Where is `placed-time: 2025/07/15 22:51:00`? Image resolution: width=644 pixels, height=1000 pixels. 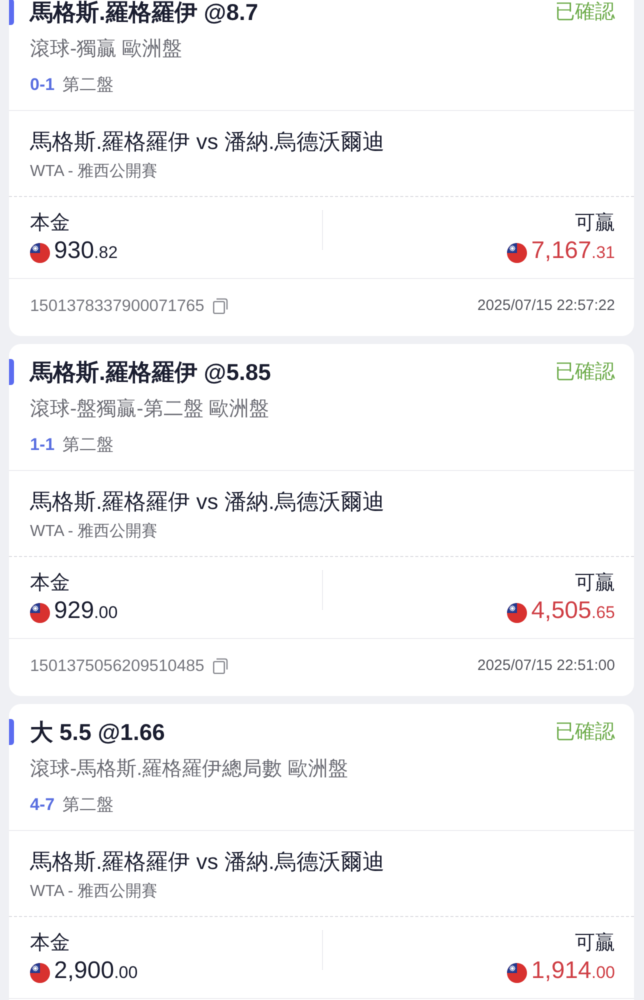 placed-time: 2025/07/15 22:51:00 is located at coordinates (546, 666).